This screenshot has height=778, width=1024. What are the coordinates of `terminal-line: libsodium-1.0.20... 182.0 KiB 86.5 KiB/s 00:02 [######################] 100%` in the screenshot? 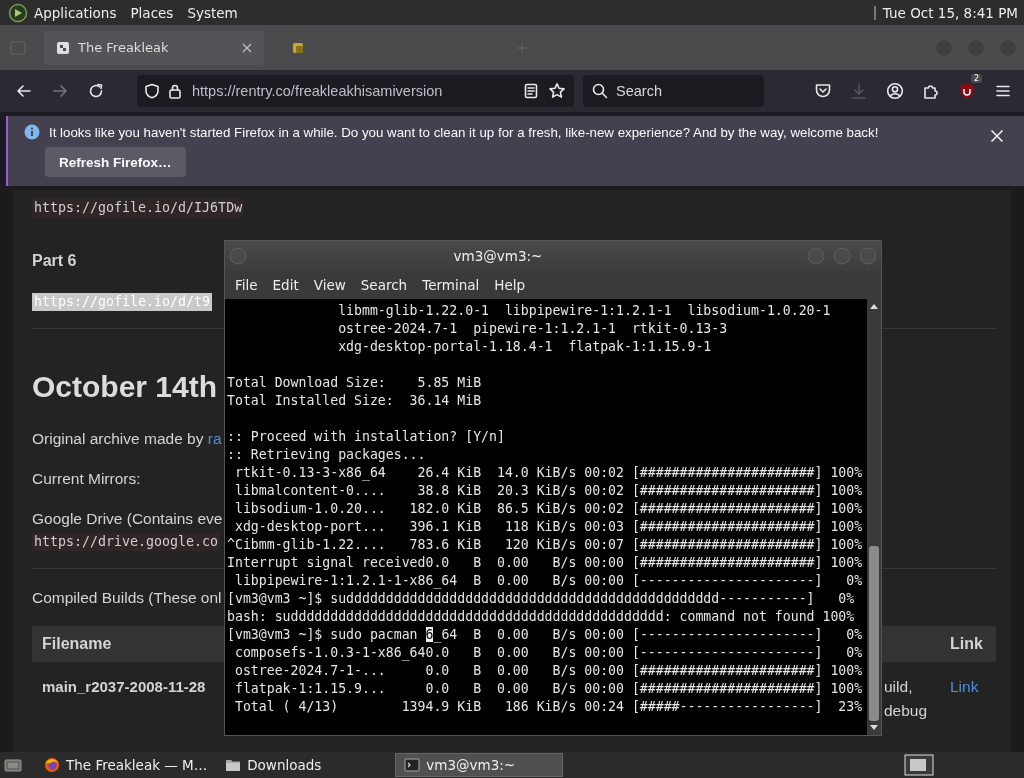 It's located at (548, 509).